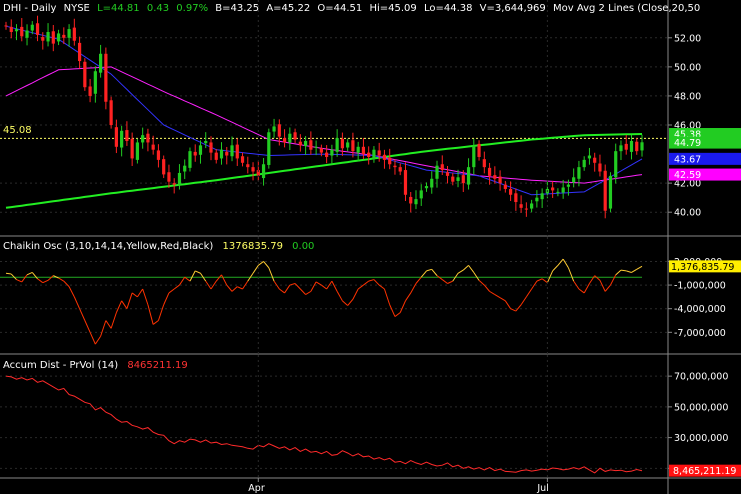  What do you see at coordinates (256, 488) in the screenshot?
I see `month-label: Apr` at bounding box center [256, 488].